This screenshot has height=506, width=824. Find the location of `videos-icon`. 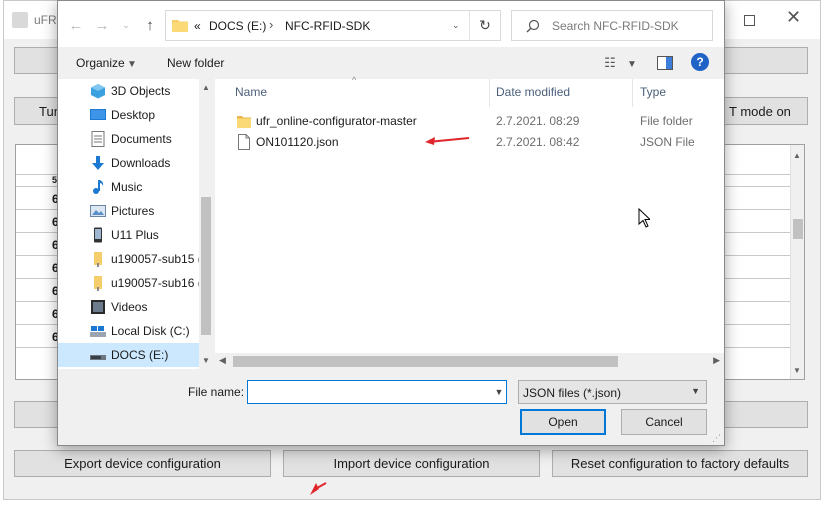

videos-icon is located at coordinates (98, 307).